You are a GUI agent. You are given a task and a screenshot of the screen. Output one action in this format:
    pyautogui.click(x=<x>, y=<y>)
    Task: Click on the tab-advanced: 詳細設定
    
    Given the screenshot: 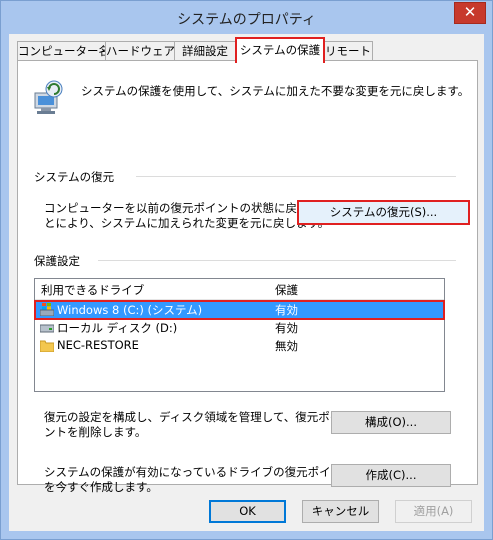 What is the action you would take?
    pyautogui.click(x=205, y=51)
    